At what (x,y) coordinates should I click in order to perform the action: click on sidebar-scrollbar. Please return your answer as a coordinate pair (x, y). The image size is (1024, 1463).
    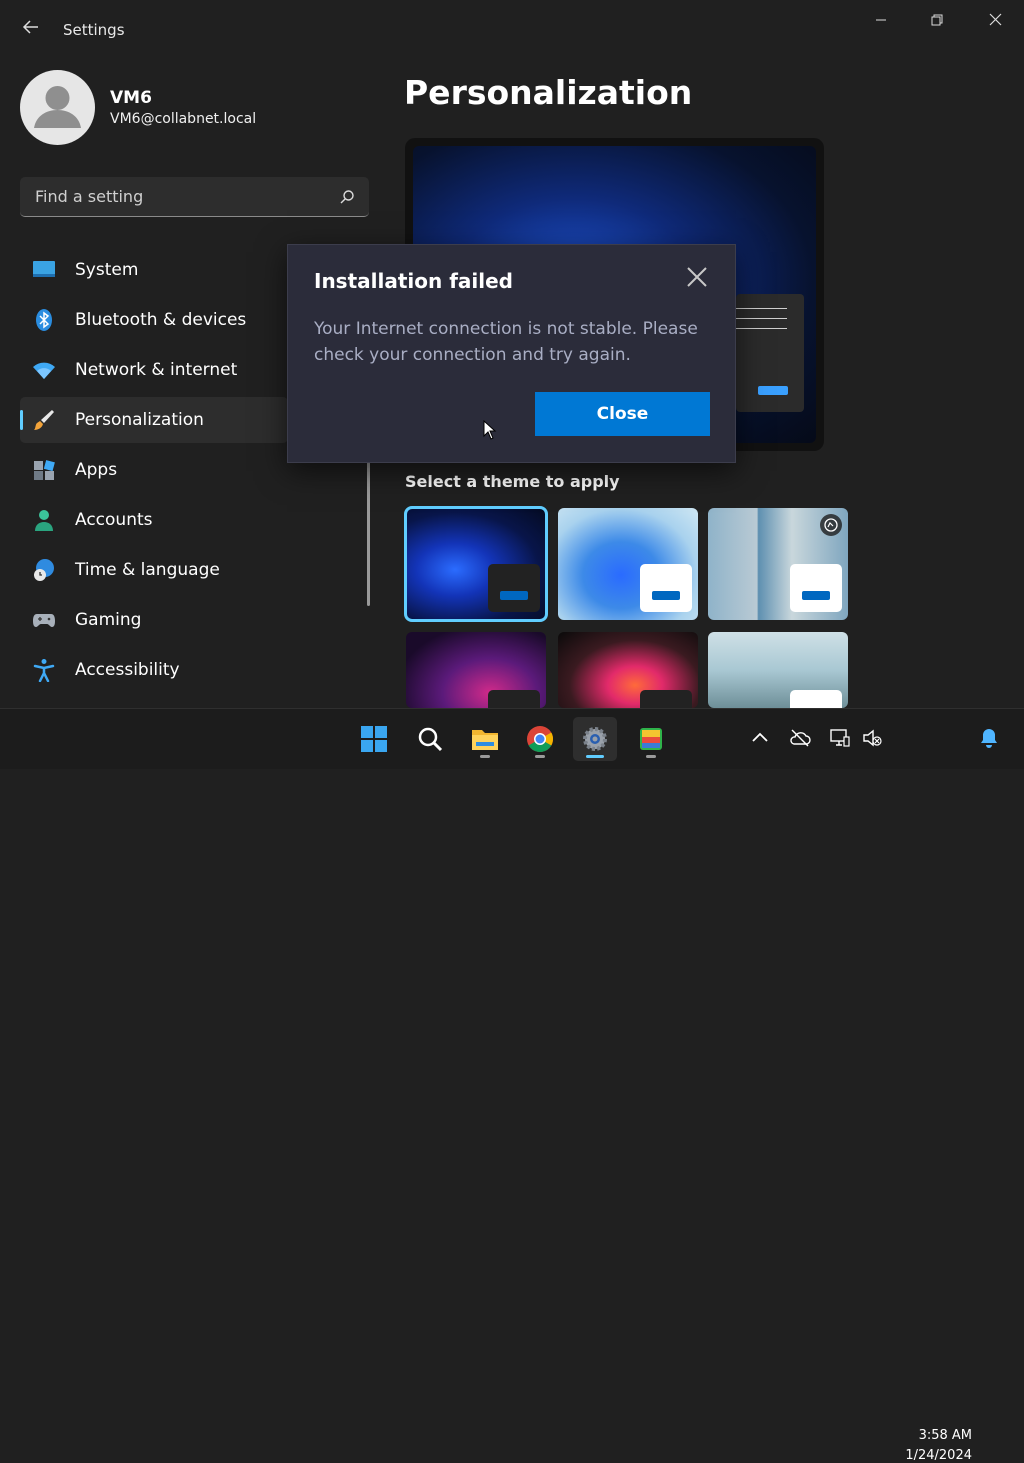
    Looking at the image, I should click on (368, 534).